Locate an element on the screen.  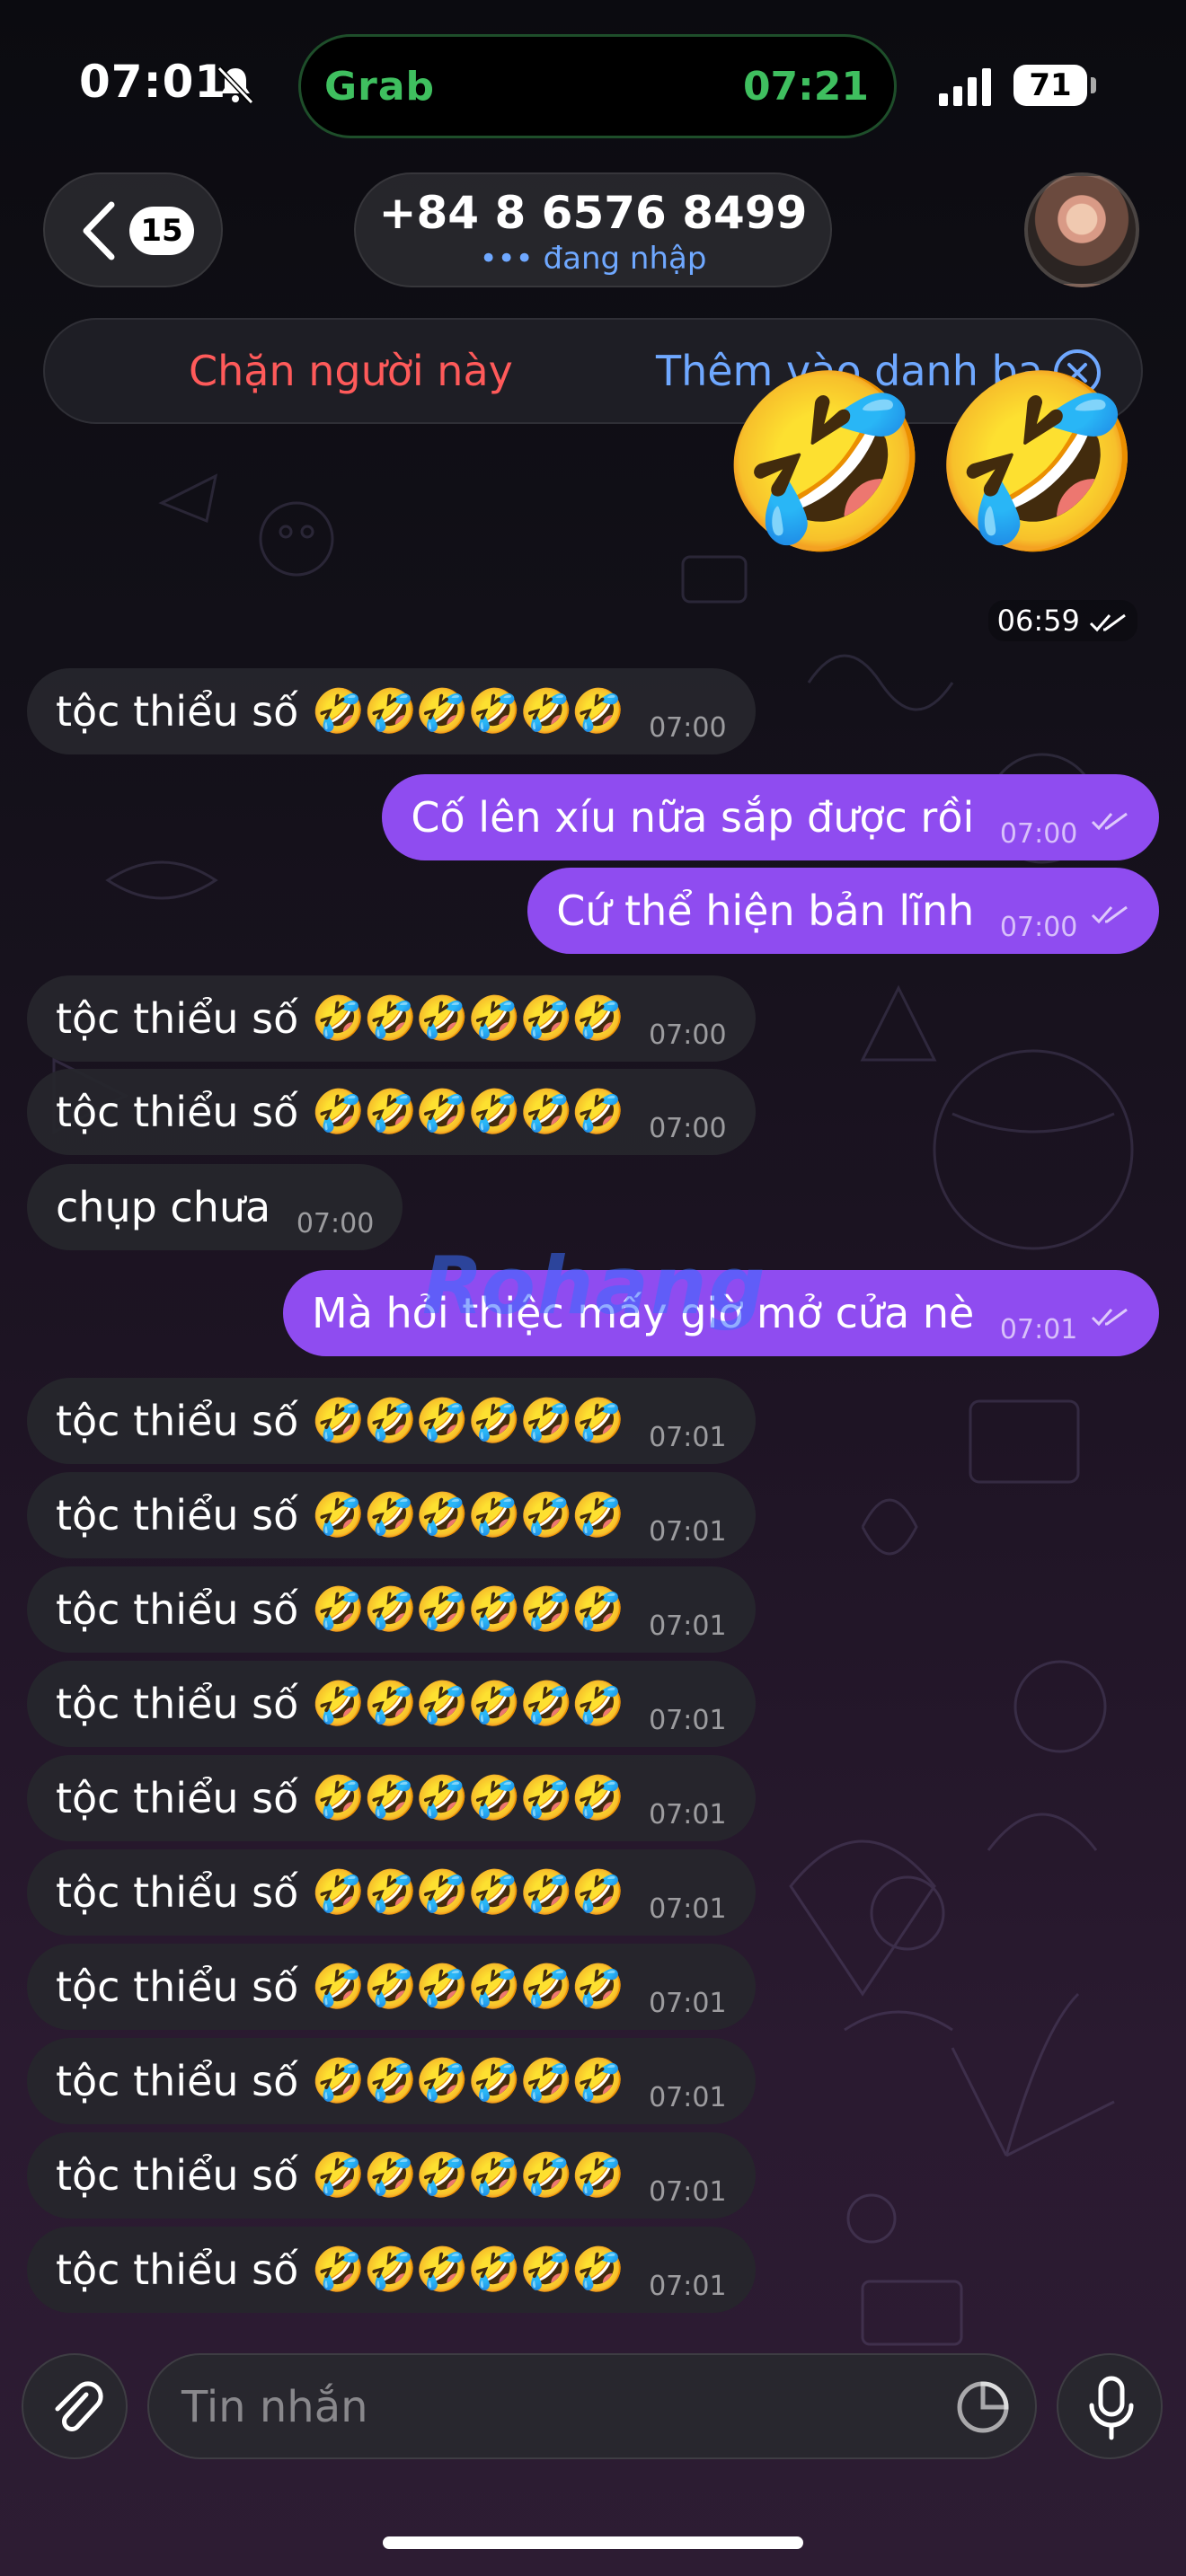
paperclip-icon is located at coordinates (79, 2406).